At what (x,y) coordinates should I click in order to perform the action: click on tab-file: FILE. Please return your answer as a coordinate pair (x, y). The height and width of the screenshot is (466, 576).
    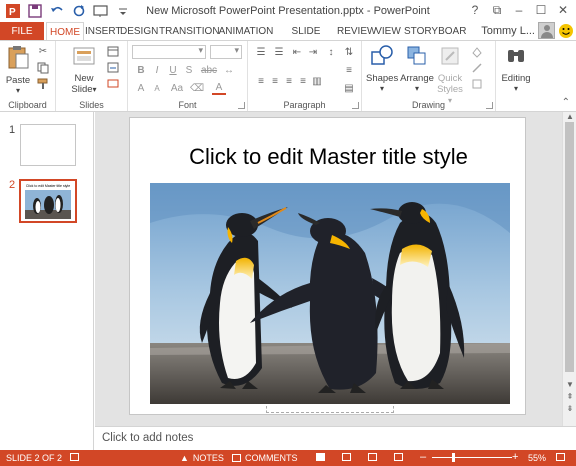
    Looking at the image, I should click on (22, 31).